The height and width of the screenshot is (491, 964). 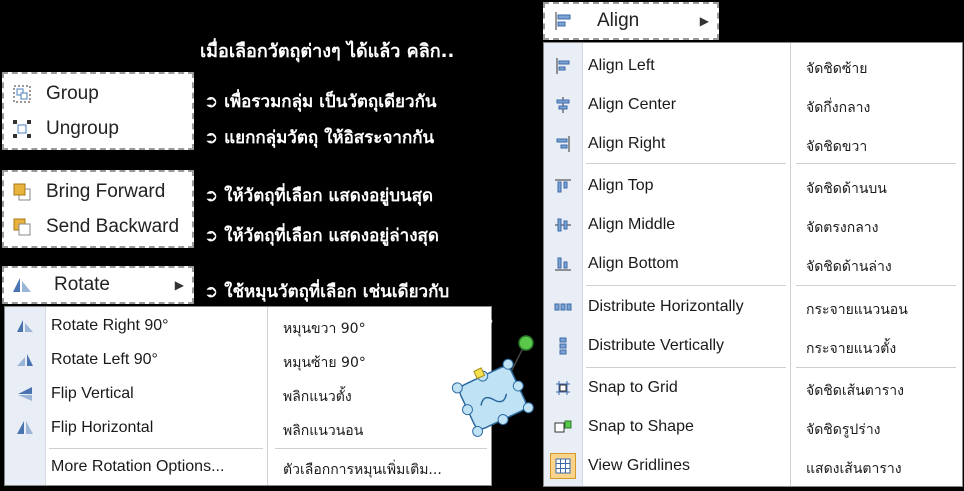 I want to click on header-note: เมื่อเลือกวัตถุต่างๆ ได้แล้ว คลิก.., so click(x=327, y=51).